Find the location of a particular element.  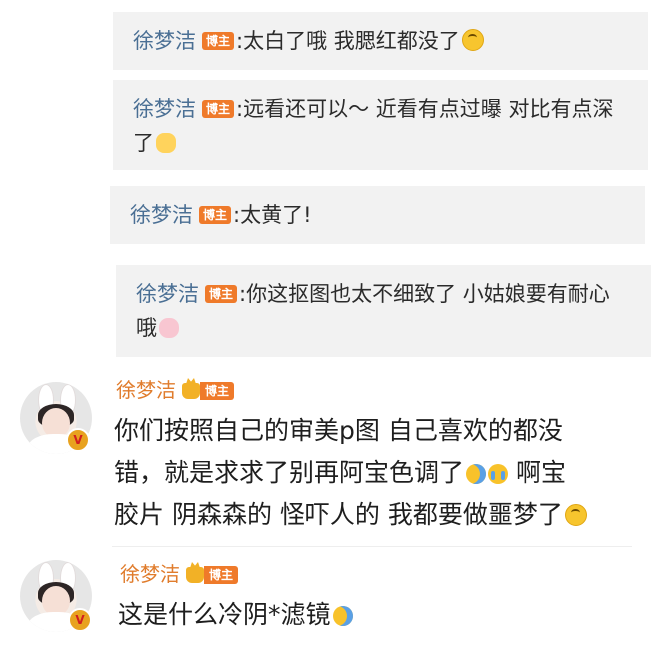

reply-text: 太黄了! is located at coordinates (276, 215).